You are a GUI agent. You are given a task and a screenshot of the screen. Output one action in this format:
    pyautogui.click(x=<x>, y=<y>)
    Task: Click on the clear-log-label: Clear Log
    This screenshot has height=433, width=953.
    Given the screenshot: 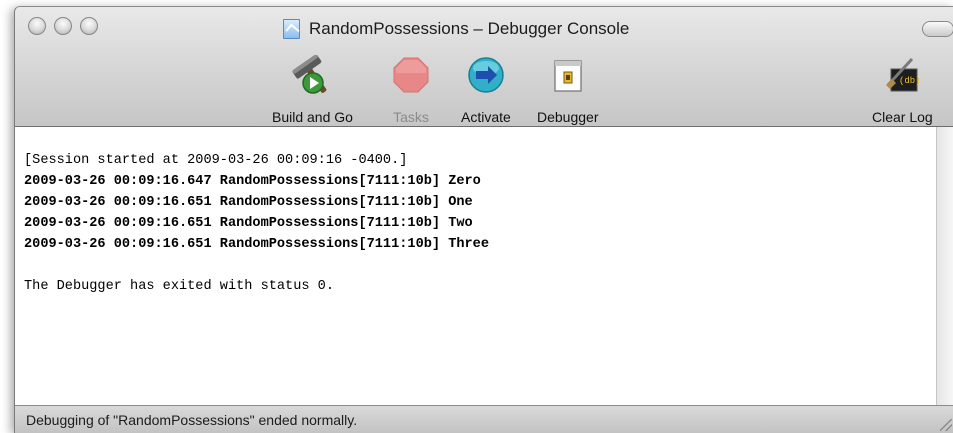 What is the action you would take?
    pyautogui.click(x=902, y=117)
    